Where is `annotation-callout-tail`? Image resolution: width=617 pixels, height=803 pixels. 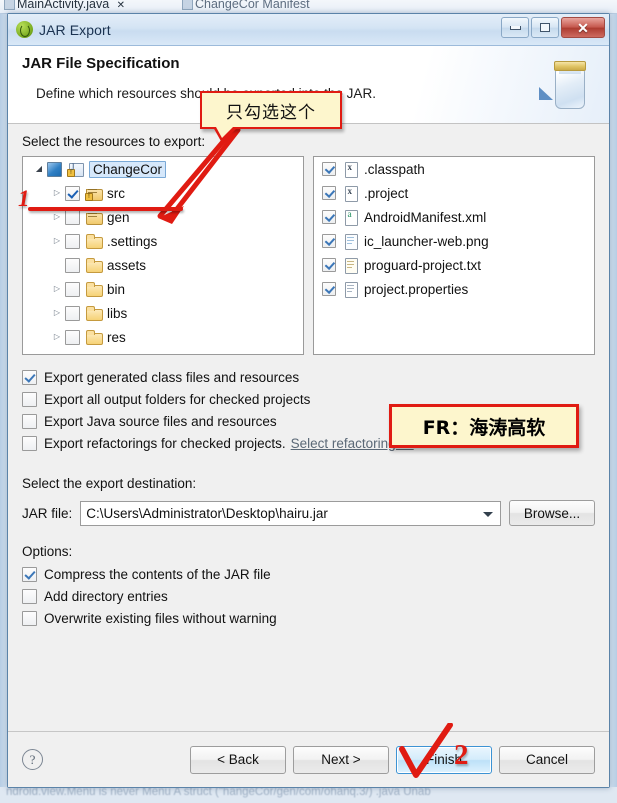 annotation-callout-tail is located at coordinates (225, 135).